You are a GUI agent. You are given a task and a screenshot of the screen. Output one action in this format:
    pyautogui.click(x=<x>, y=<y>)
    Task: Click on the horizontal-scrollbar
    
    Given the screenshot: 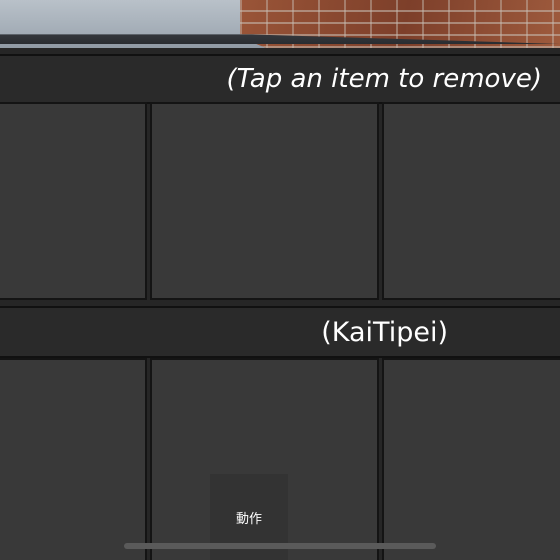 What is the action you would take?
    pyautogui.click(x=280, y=546)
    